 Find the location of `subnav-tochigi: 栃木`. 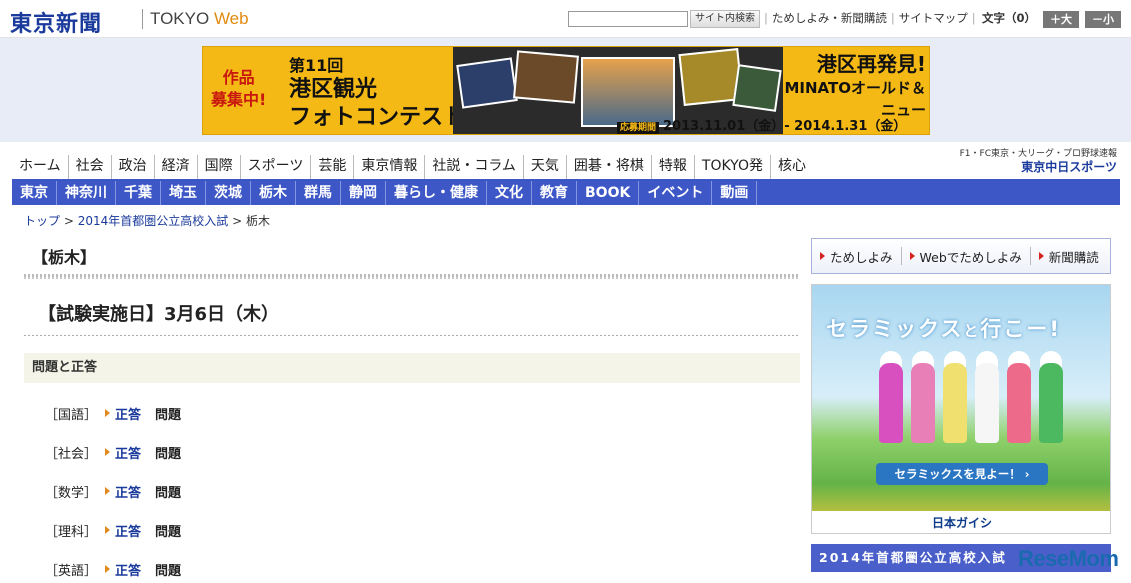

subnav-tochigi: 栃木 is located at coordinates (273, 193).